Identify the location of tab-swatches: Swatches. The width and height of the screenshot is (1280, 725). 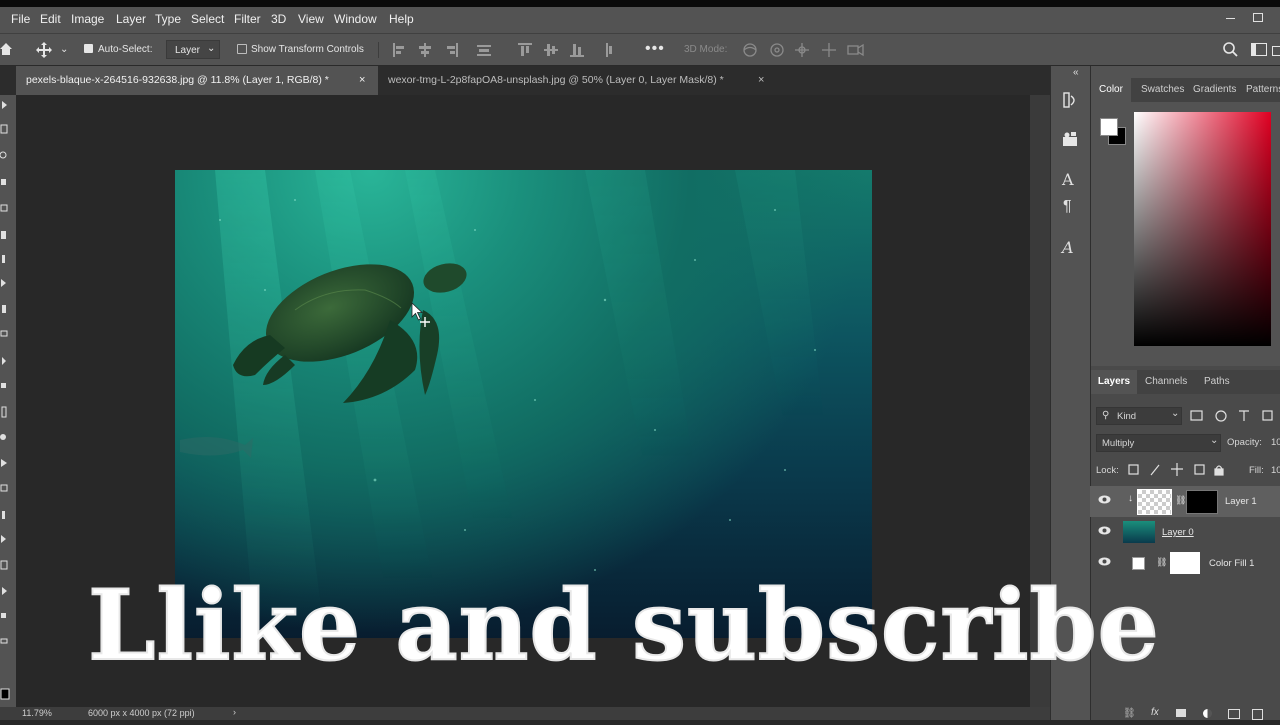
(1162, 90).